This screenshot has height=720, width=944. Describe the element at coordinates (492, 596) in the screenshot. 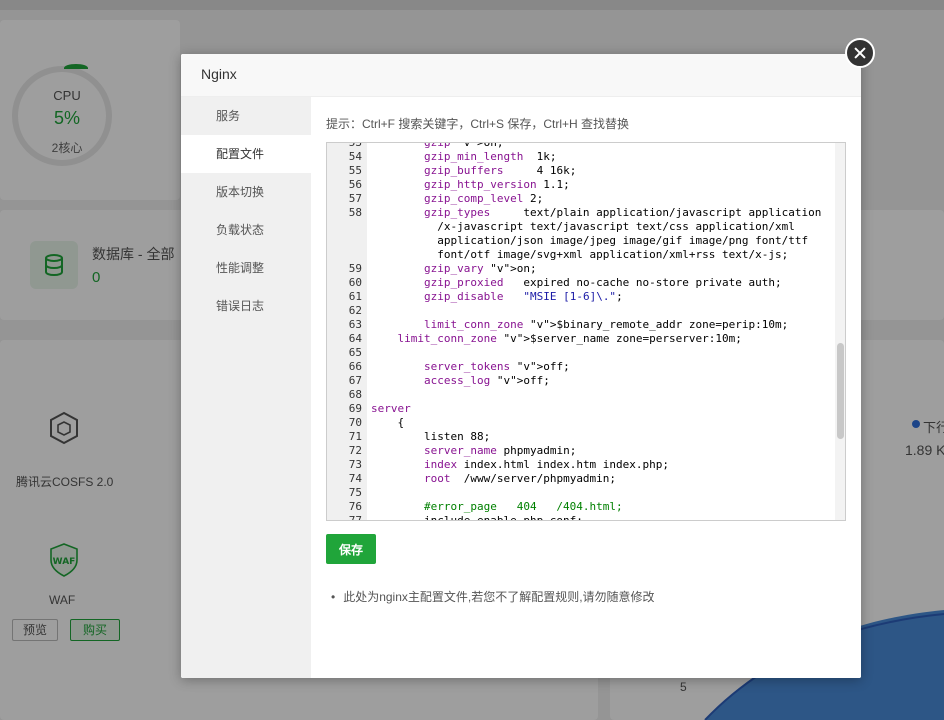

I see `config-warning-note: 此处为nginx主配置文件,若您不了解配置规则,请勿随意修改` at that location.